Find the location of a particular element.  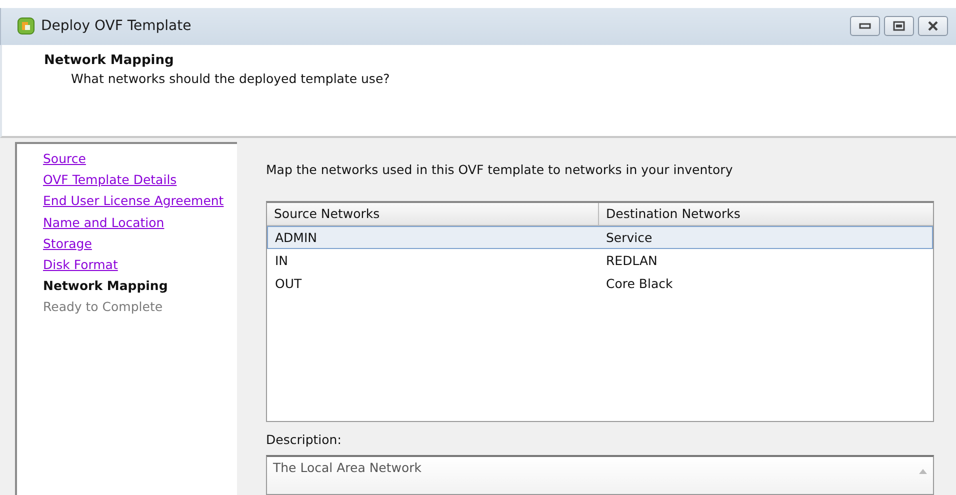

page-subtitle: What networks should the deployed template use? is located at coordinates (231, 78).